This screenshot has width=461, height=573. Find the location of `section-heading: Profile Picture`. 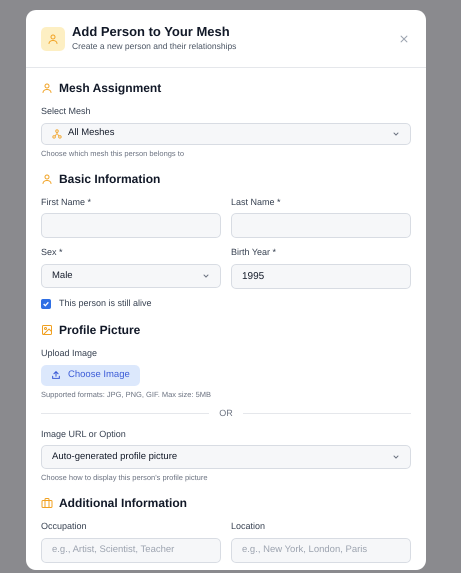

section-heading: Profile Picture is located at coordinates (99, 331).